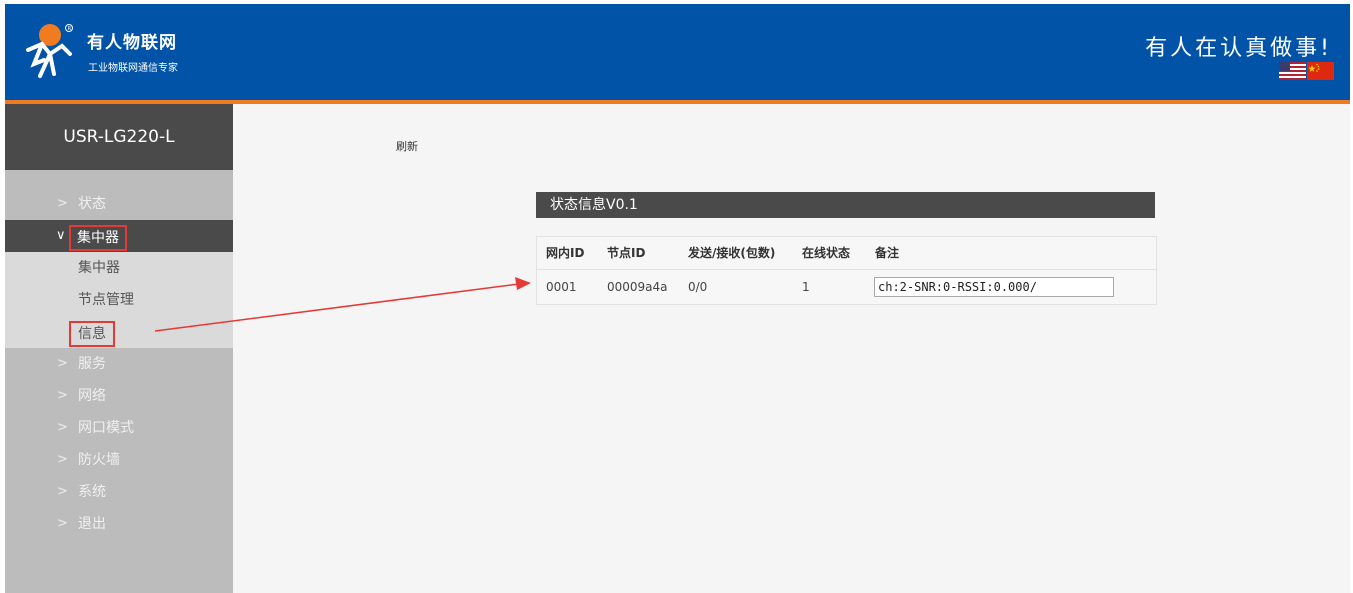 This screenshot has height=593, width=1353. I want to click on brand-name: 有人物联网, so click(132, 43).